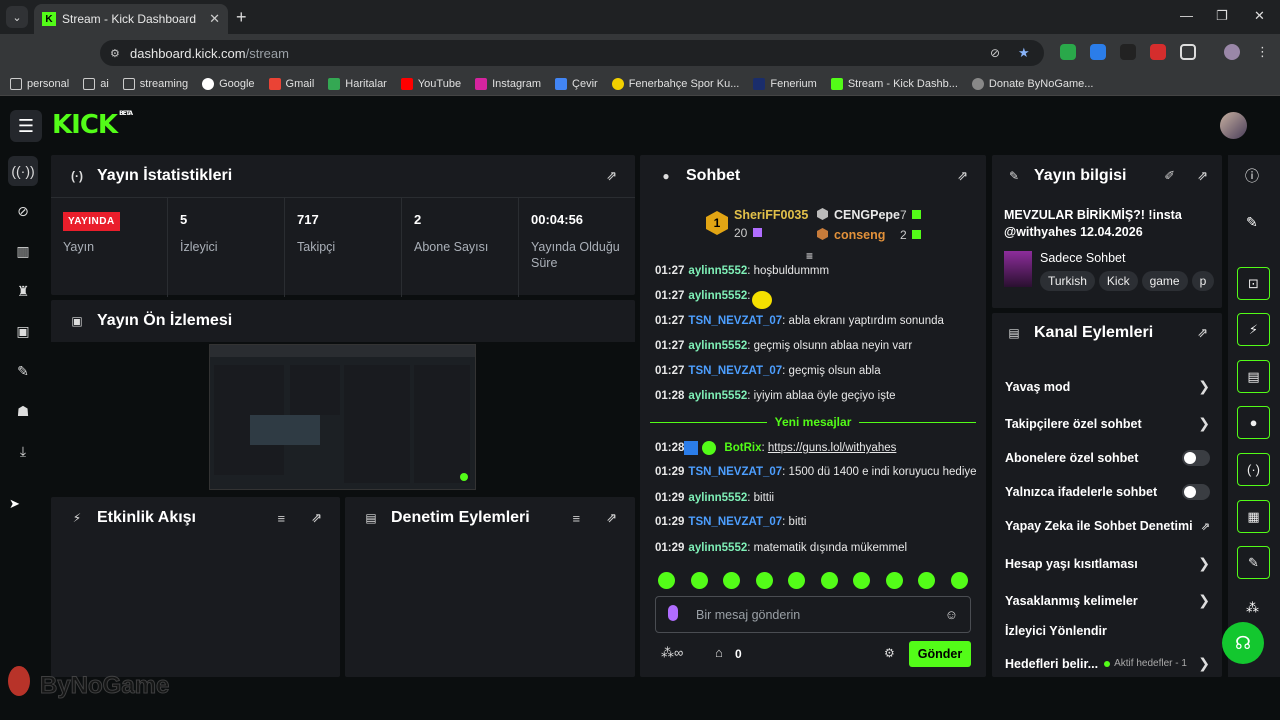 The width and height of the screenshot is (1280, 720). Describe the element at coordinates (241, 17) in the screenshot. I see `new-tab-icon: +` at that location.